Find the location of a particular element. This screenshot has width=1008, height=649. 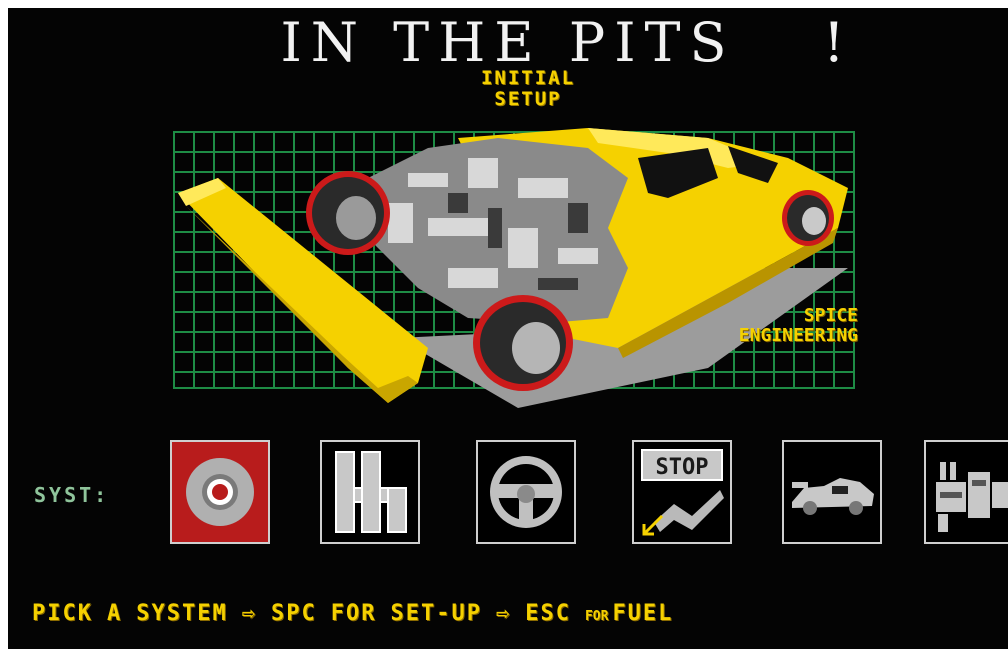

brand-line-2: ENGINEERING is located at coordinates (798, 335).